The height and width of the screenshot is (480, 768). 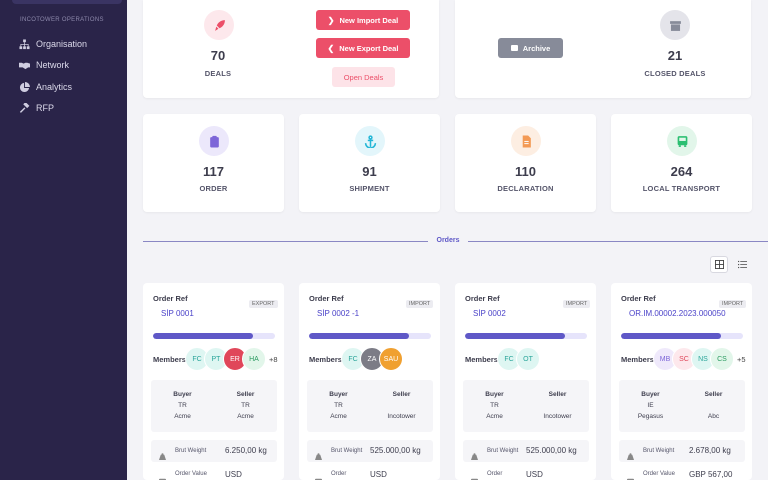 What do you see at coordinates (245, 405) in the screenshot?
I see `seller: Seller TR Acme` at bounding box center [245, 405].